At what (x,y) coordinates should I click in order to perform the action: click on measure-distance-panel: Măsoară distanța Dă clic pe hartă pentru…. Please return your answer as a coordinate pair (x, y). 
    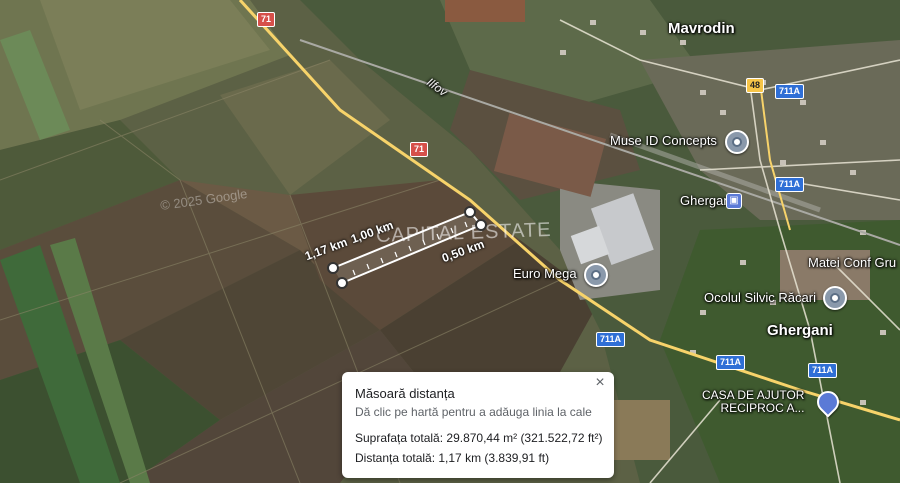
    Looking at the image, I should click on (478, 425).